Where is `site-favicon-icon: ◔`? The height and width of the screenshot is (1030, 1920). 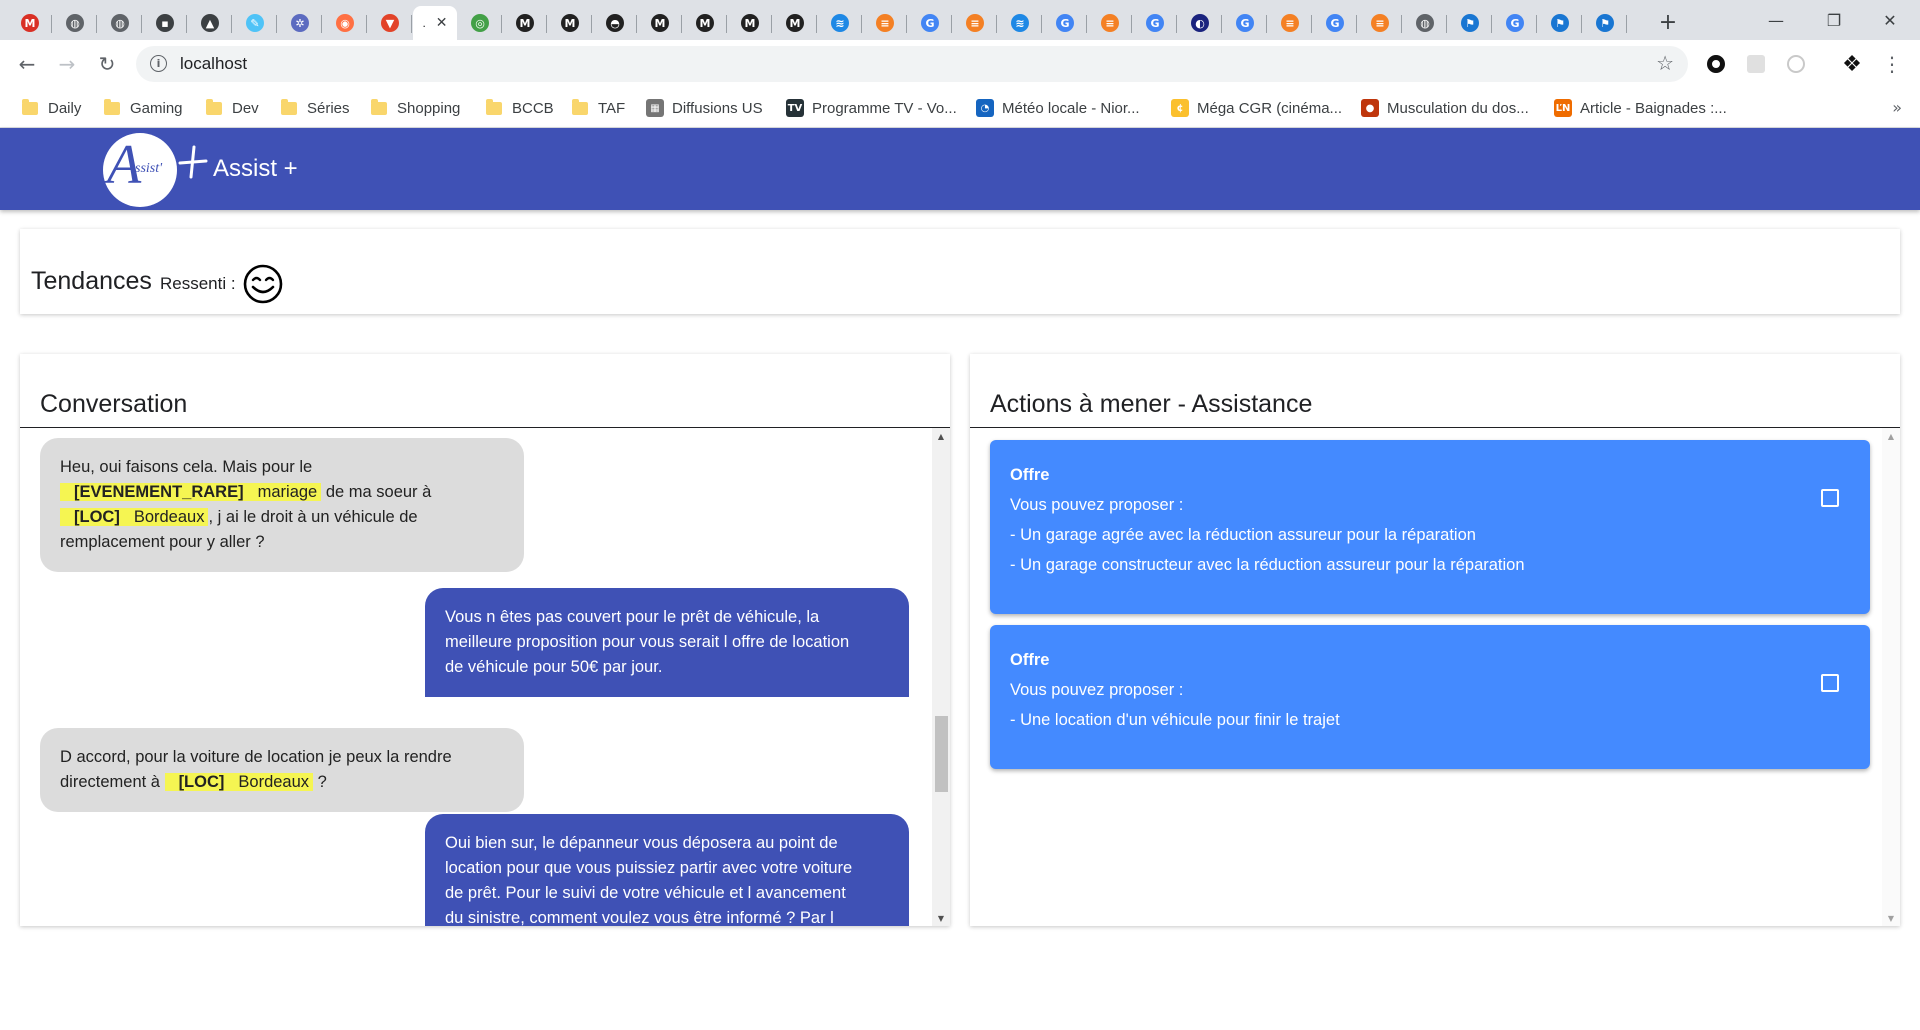
site-favicon-icon: ◔ is located at coordinates (985, 108).